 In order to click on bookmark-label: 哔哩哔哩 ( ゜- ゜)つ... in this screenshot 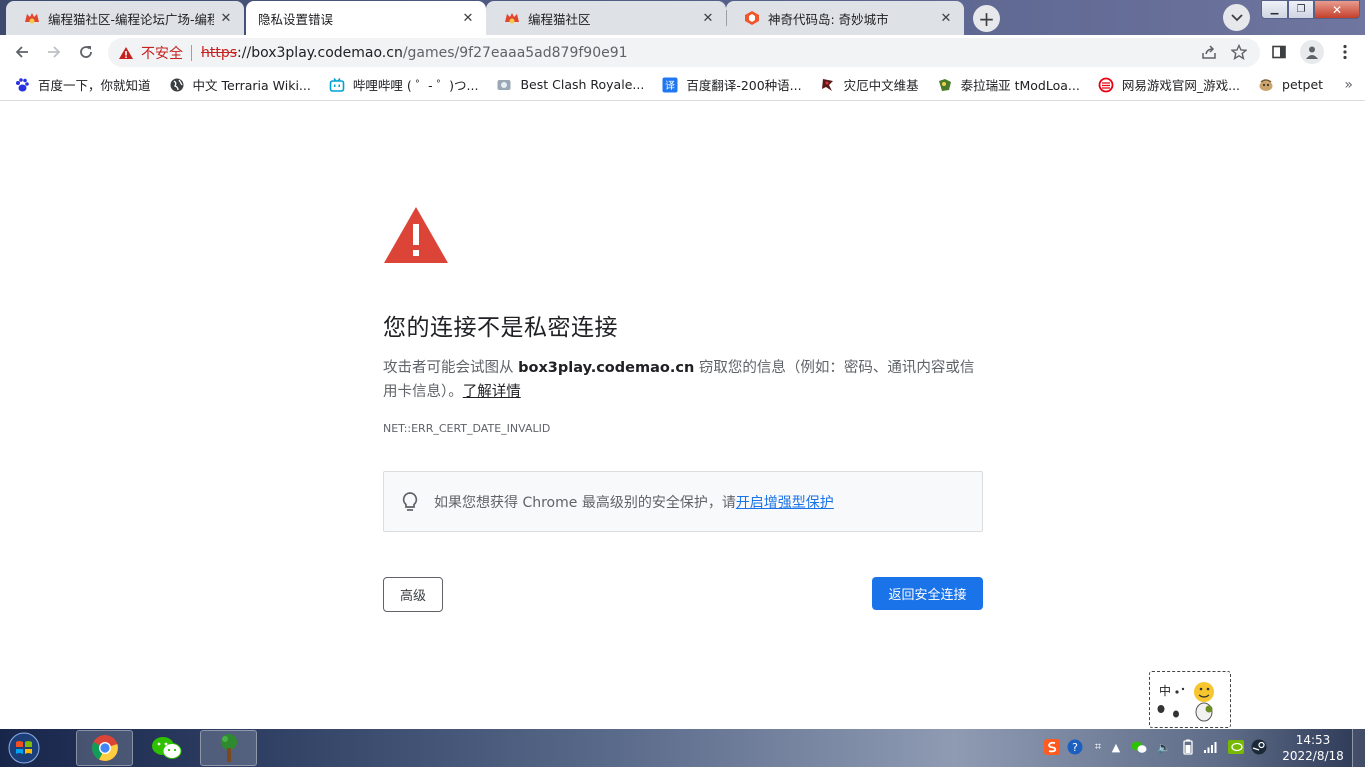, I will do `click(415, 85)`.